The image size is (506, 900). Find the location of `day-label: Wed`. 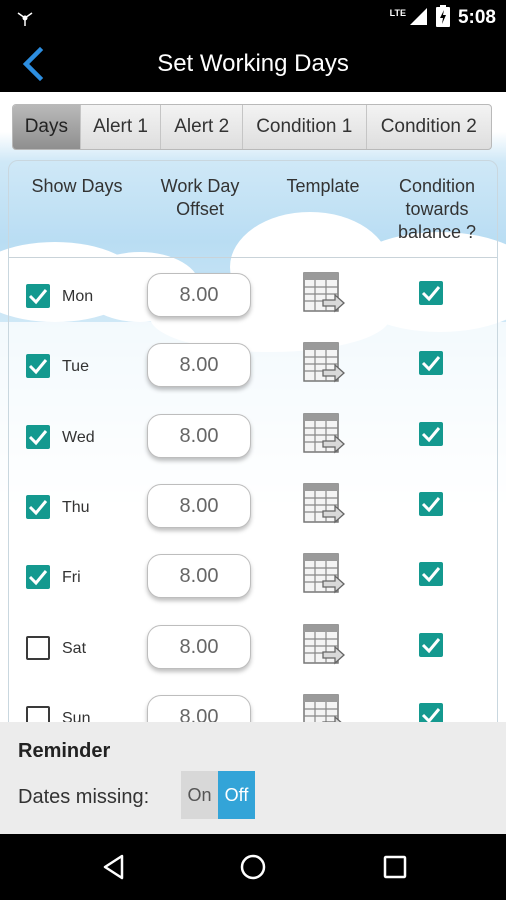

day-label: Wed is located at coordinates (78, 437).